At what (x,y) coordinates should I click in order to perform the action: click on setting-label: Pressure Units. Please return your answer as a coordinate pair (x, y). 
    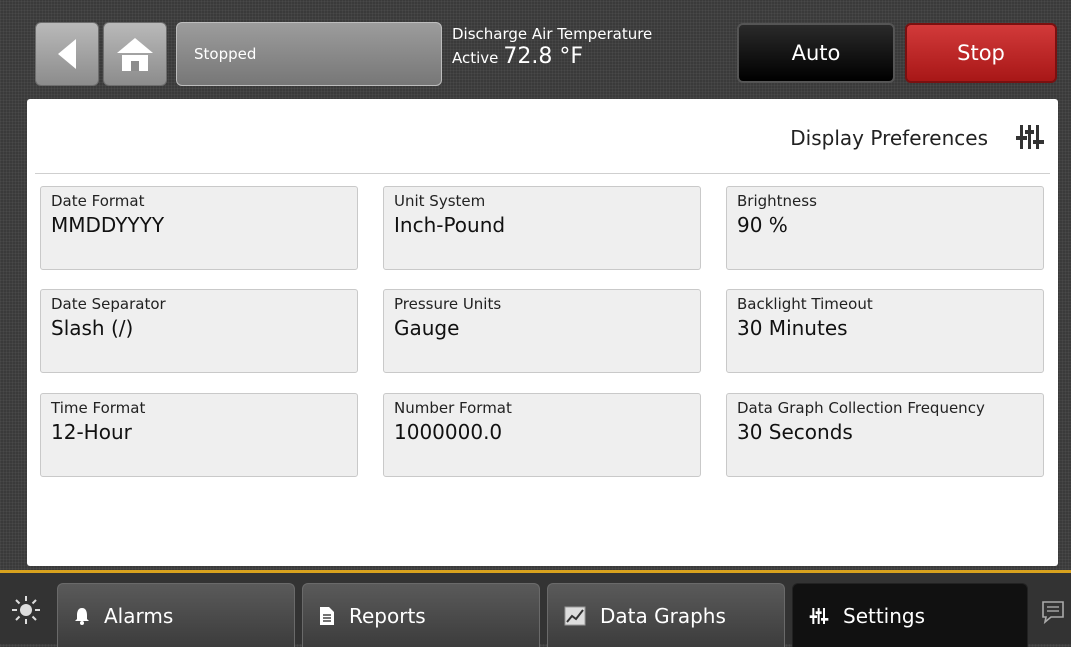
    Looking at the image, I should click on (448, 304).